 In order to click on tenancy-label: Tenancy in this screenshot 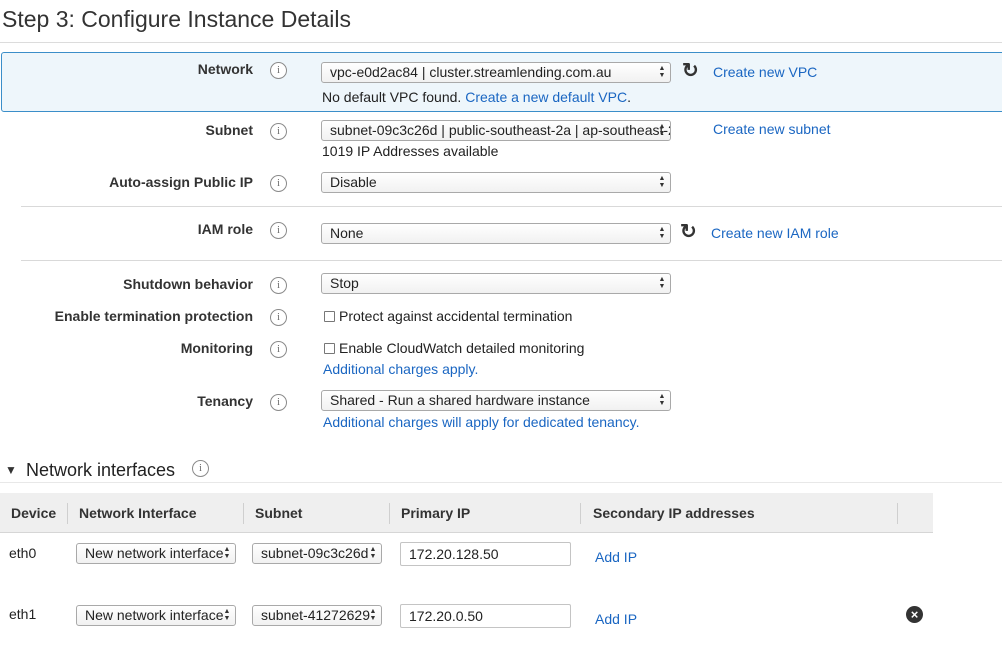, I will do `click(225, 401)`.